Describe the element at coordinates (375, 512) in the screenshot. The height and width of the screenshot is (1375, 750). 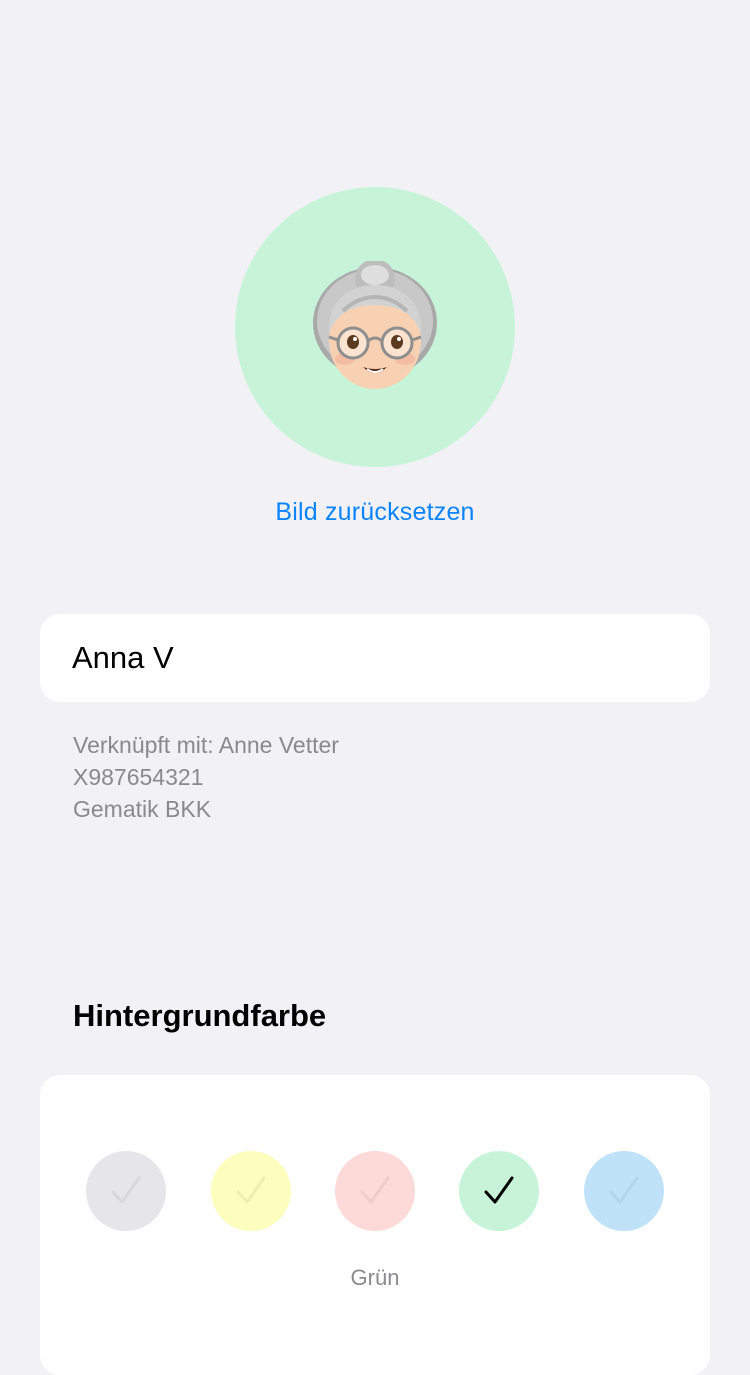
I see `reset-image-button: Bild zurücksetzen` at that location.